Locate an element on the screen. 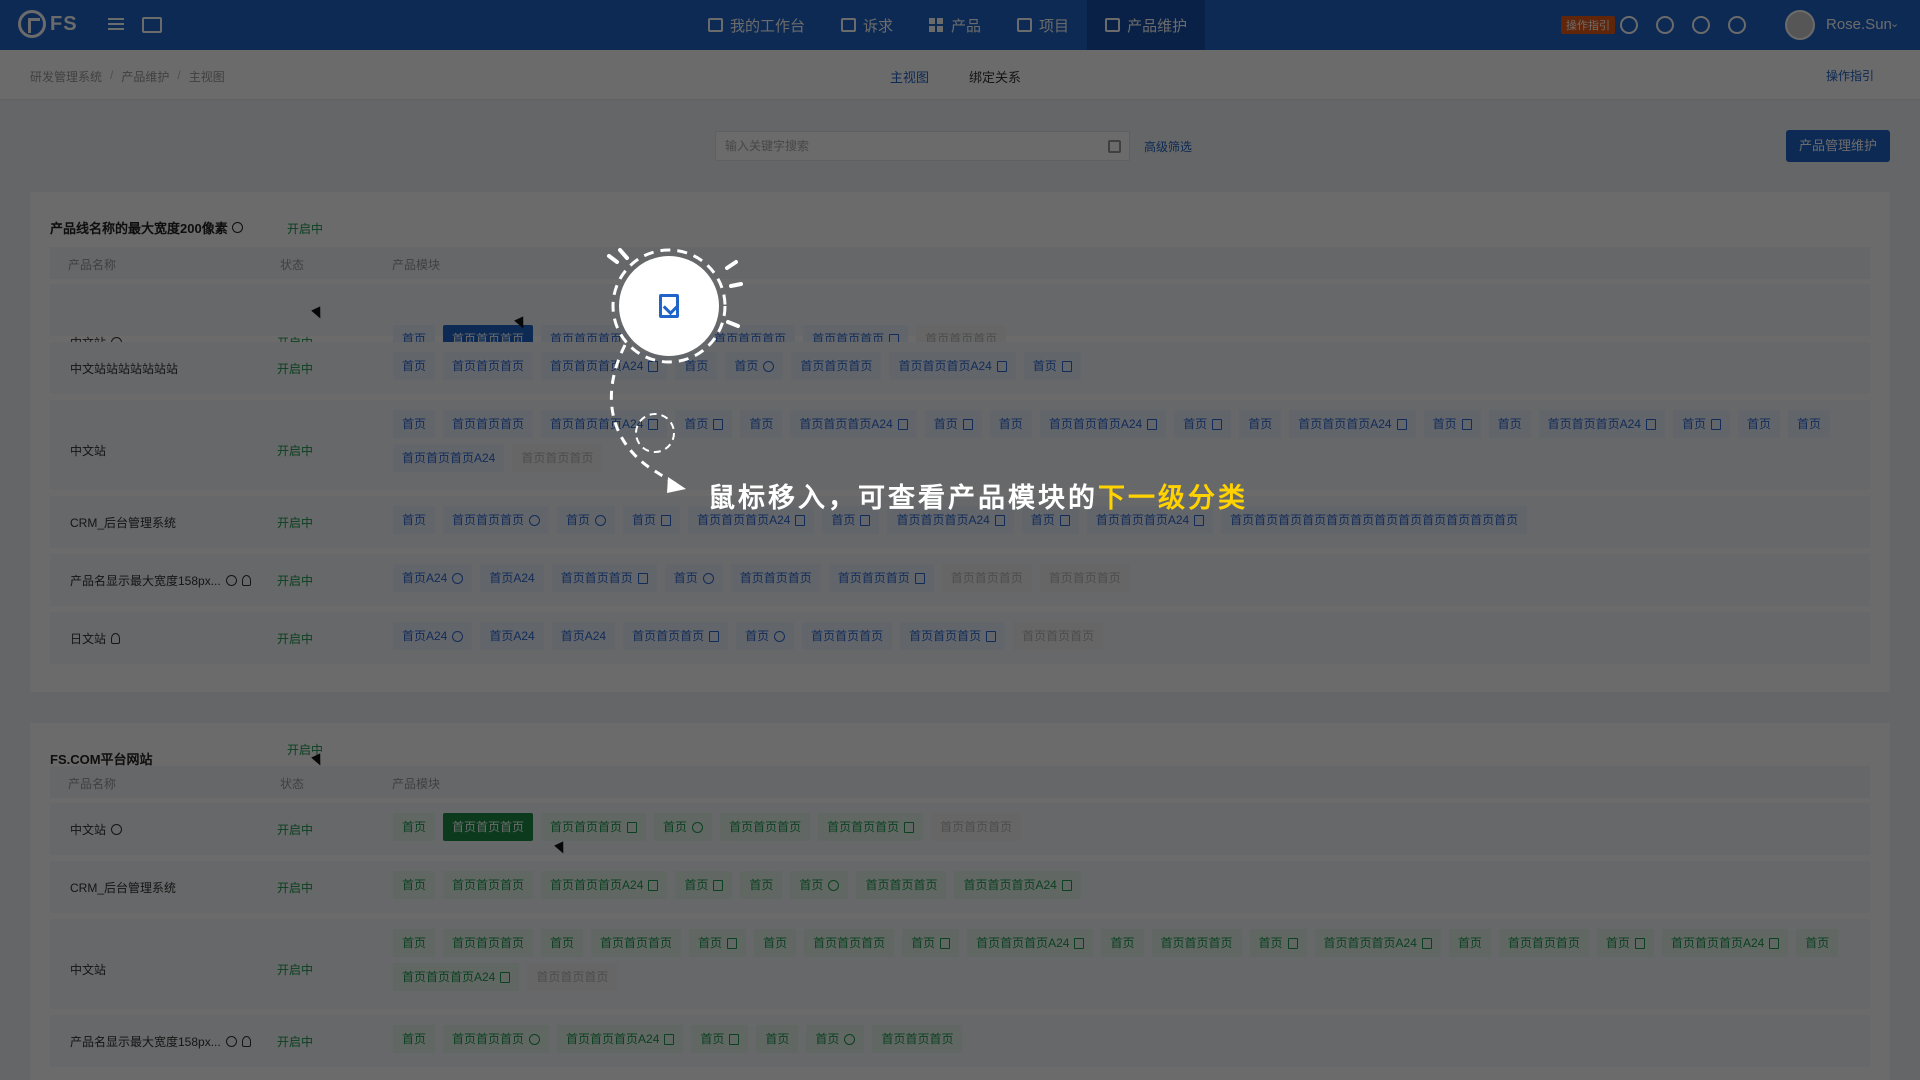 This screenshot has width=1920, height=1080. screen-icon is located at coordinates (152, 25).